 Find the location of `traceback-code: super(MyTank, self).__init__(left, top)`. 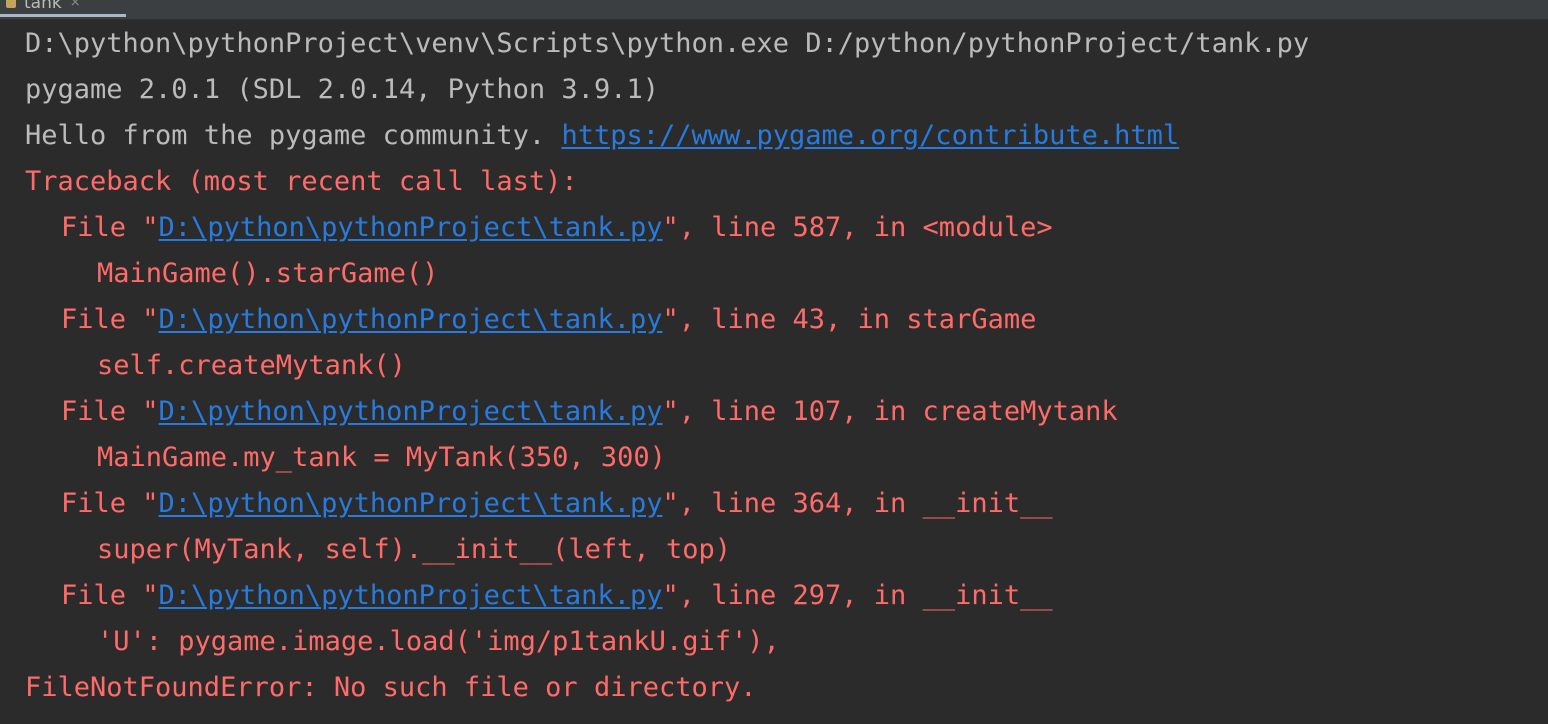

traceback-code: super(MyTank, self).__init__(left, top) is located at coordinates (414, 549).